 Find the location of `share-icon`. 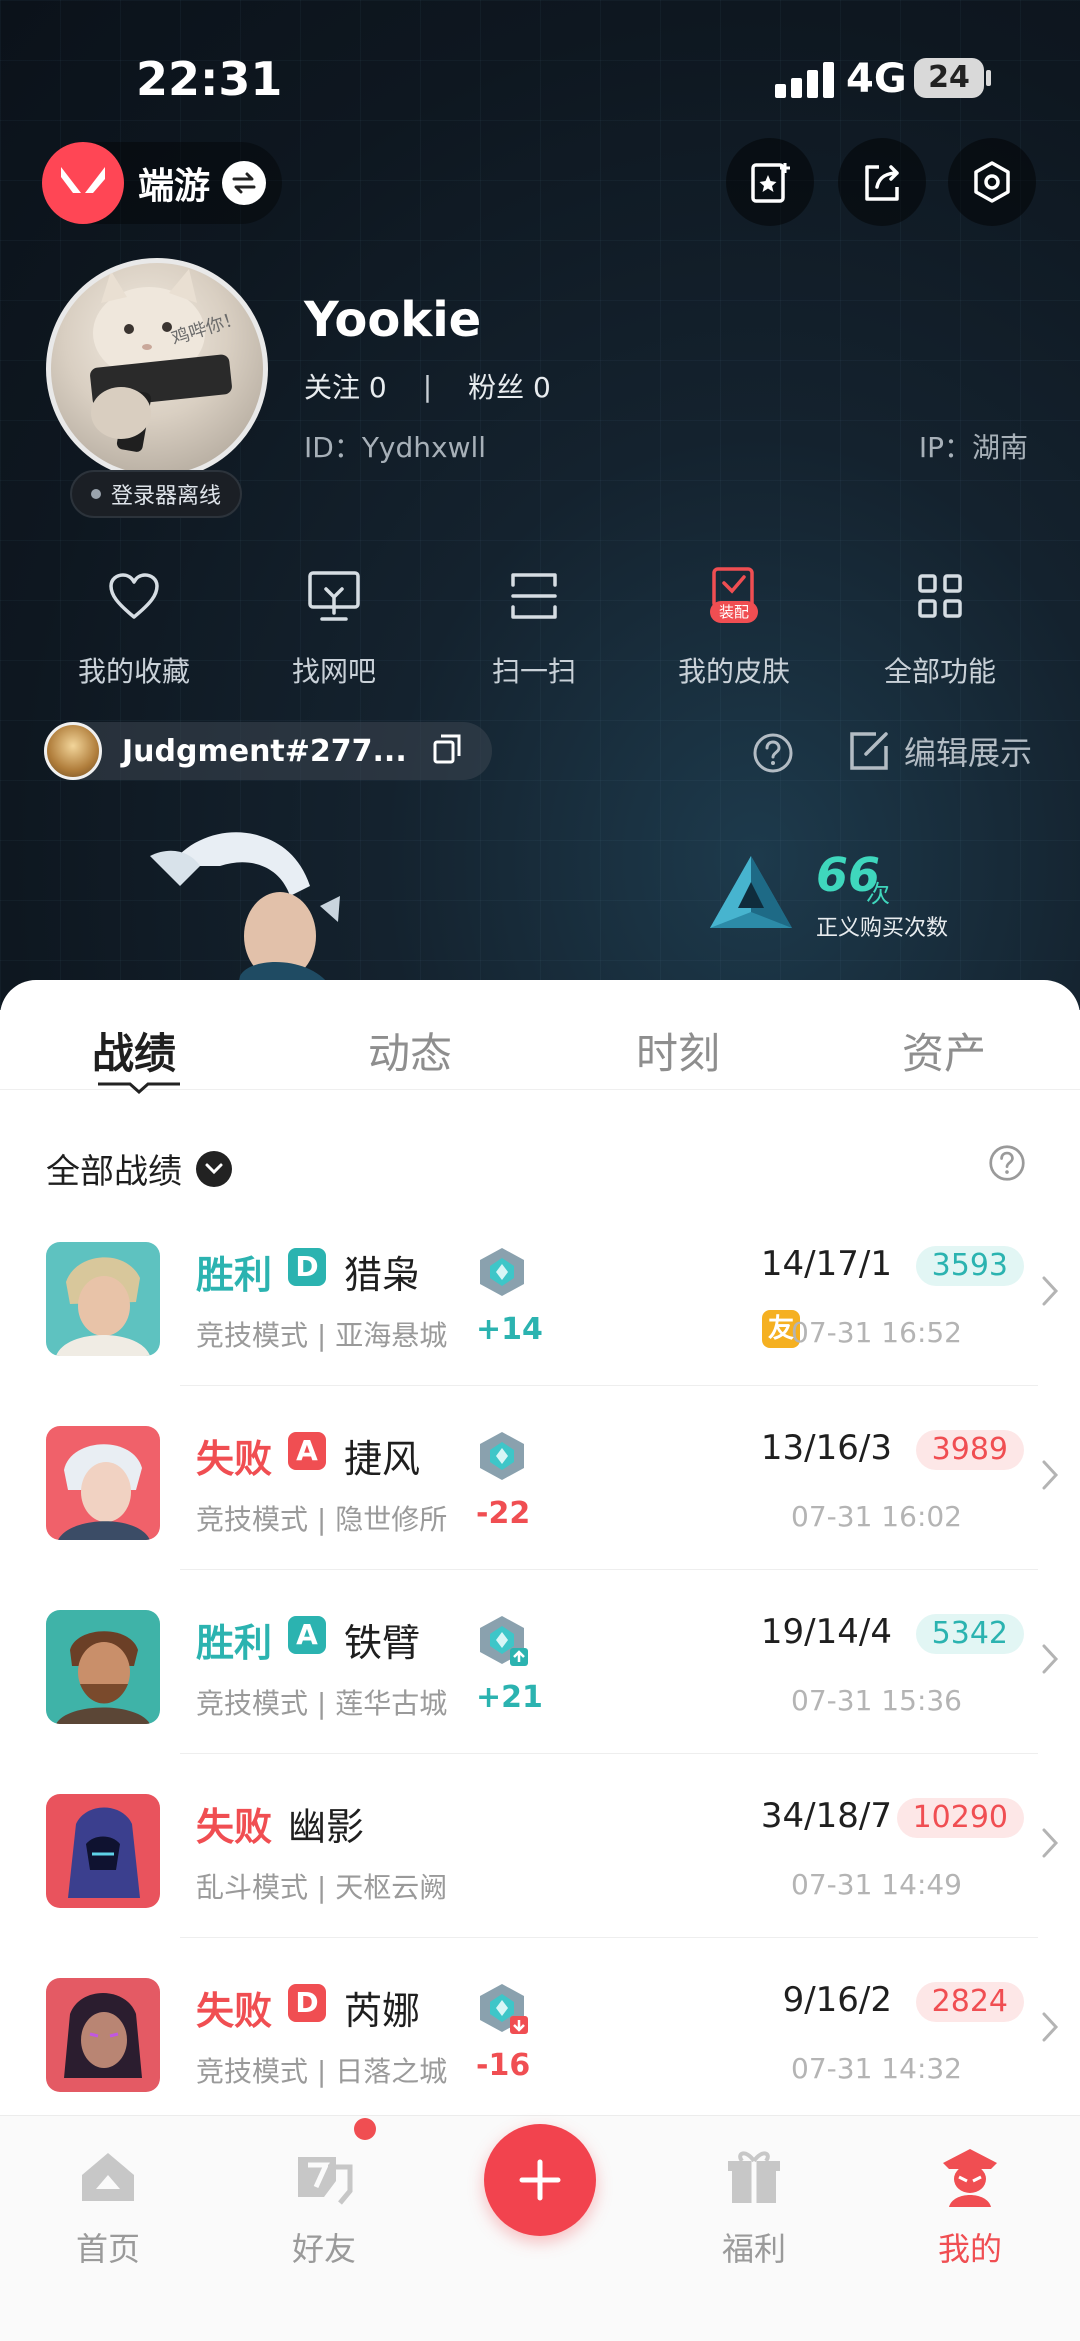

share-icon is located at coordinates (882, 183).